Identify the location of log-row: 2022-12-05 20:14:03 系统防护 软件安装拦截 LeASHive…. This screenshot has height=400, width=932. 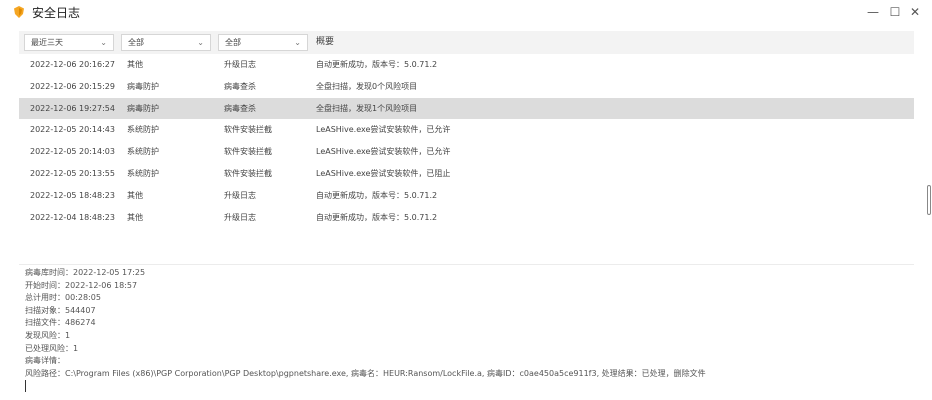
(466, 152).